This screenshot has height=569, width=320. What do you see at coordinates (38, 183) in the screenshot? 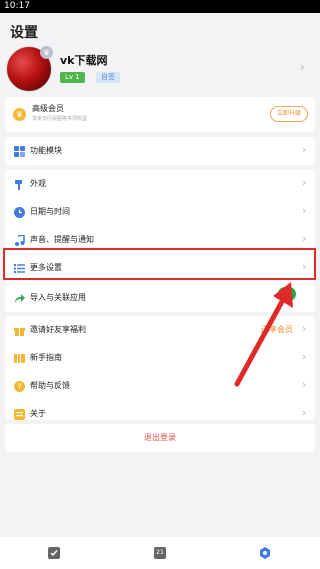
I see `menu-label: 外观` at bounding box center [38, 183].